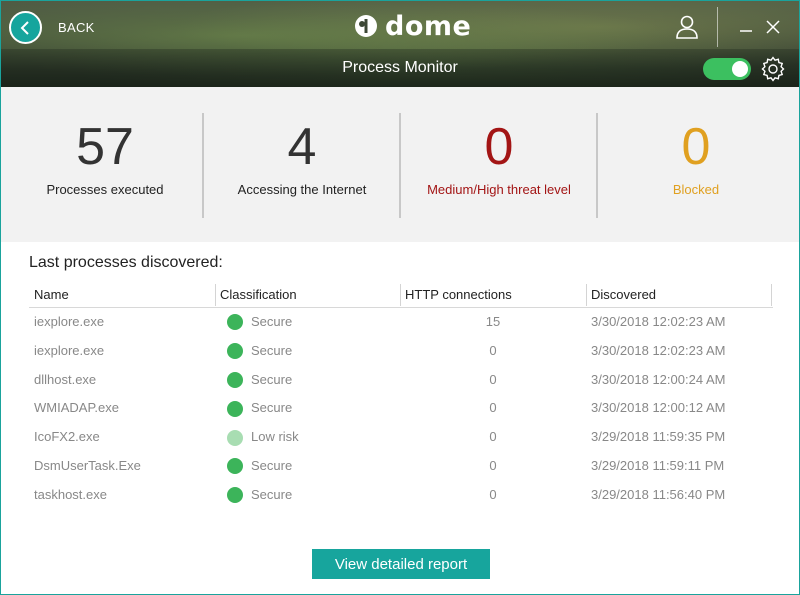 This screenshot has height=595, width=800. I want to click on process-name: DsmUserTask.Exe, so click(87, 465).